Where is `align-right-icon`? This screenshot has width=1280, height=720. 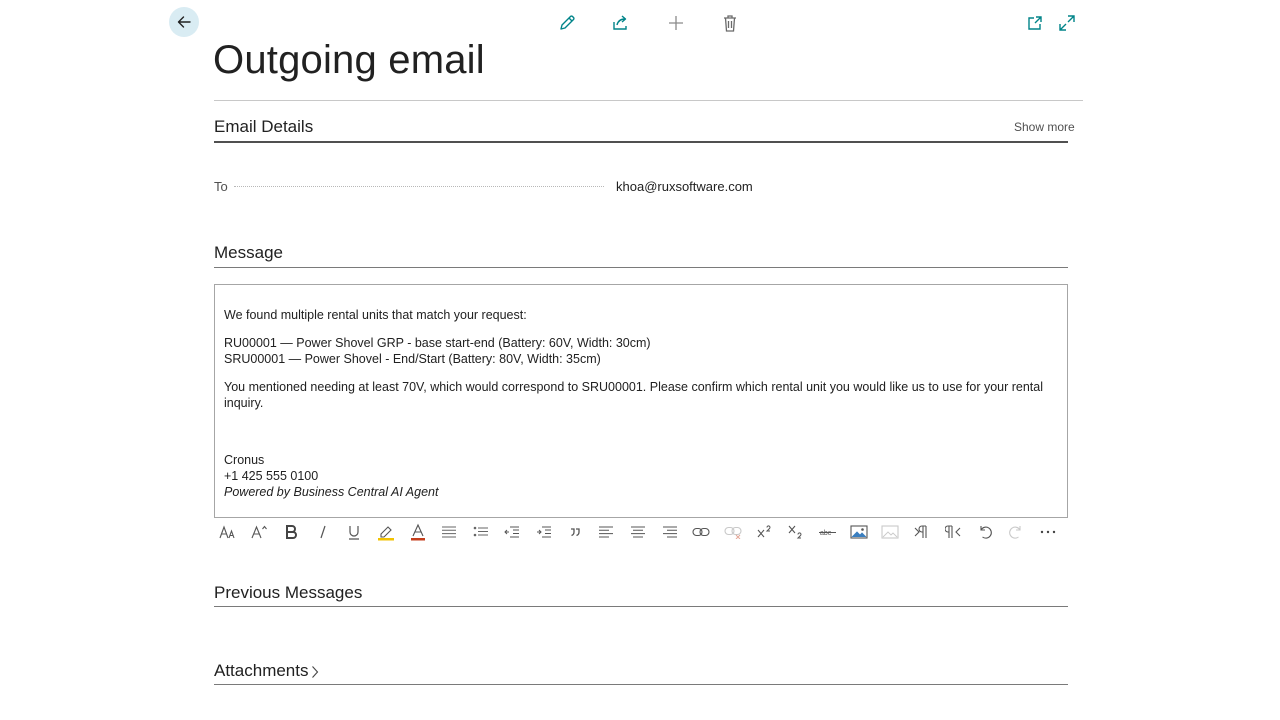
align-right-icon is located at coordinates (670, 532).